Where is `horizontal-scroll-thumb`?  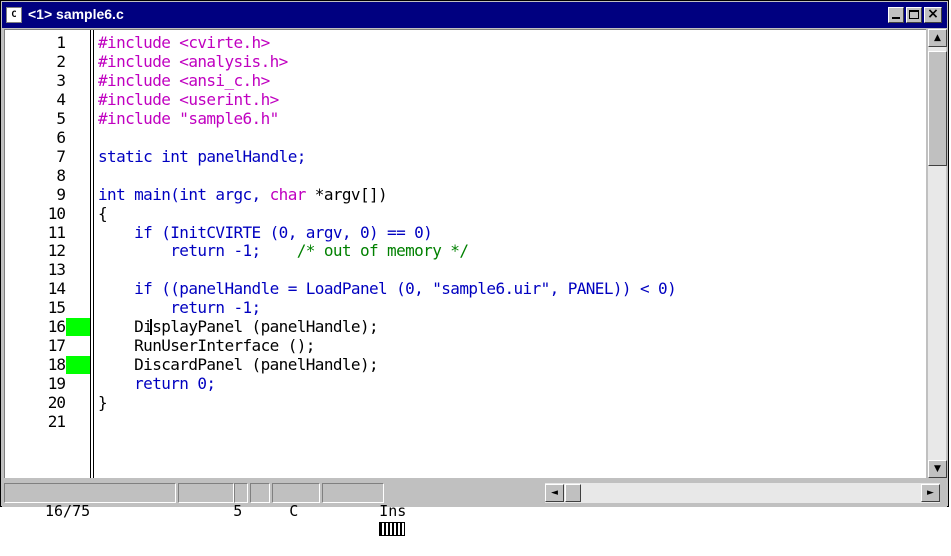
horizontal-scroll-thumb is located at coordinates (573, 493).